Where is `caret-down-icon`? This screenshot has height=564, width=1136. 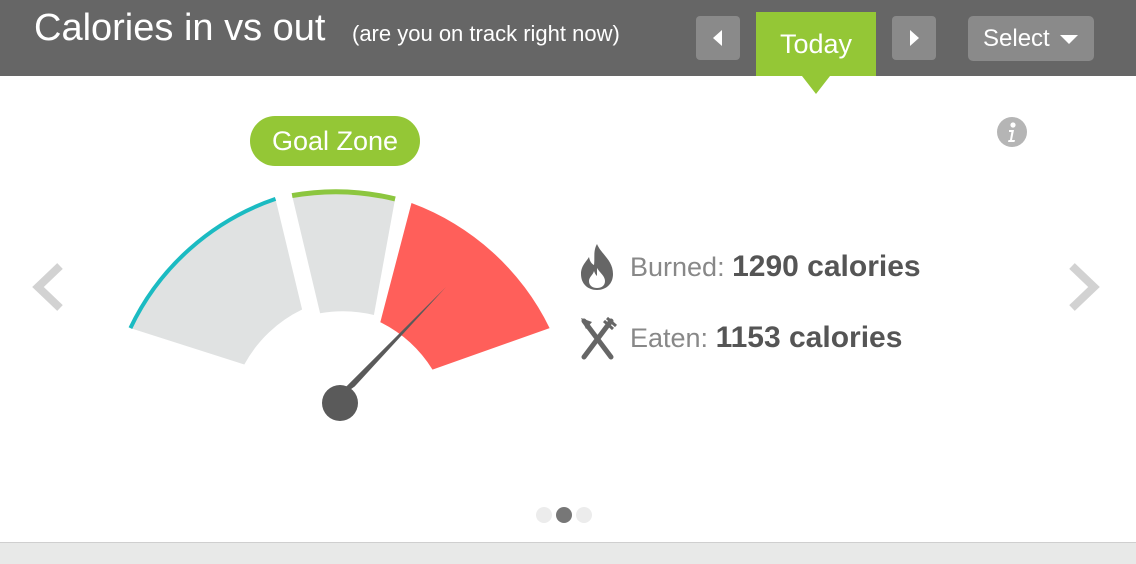 caret-down-icon is located at coordinates (1069, 39).